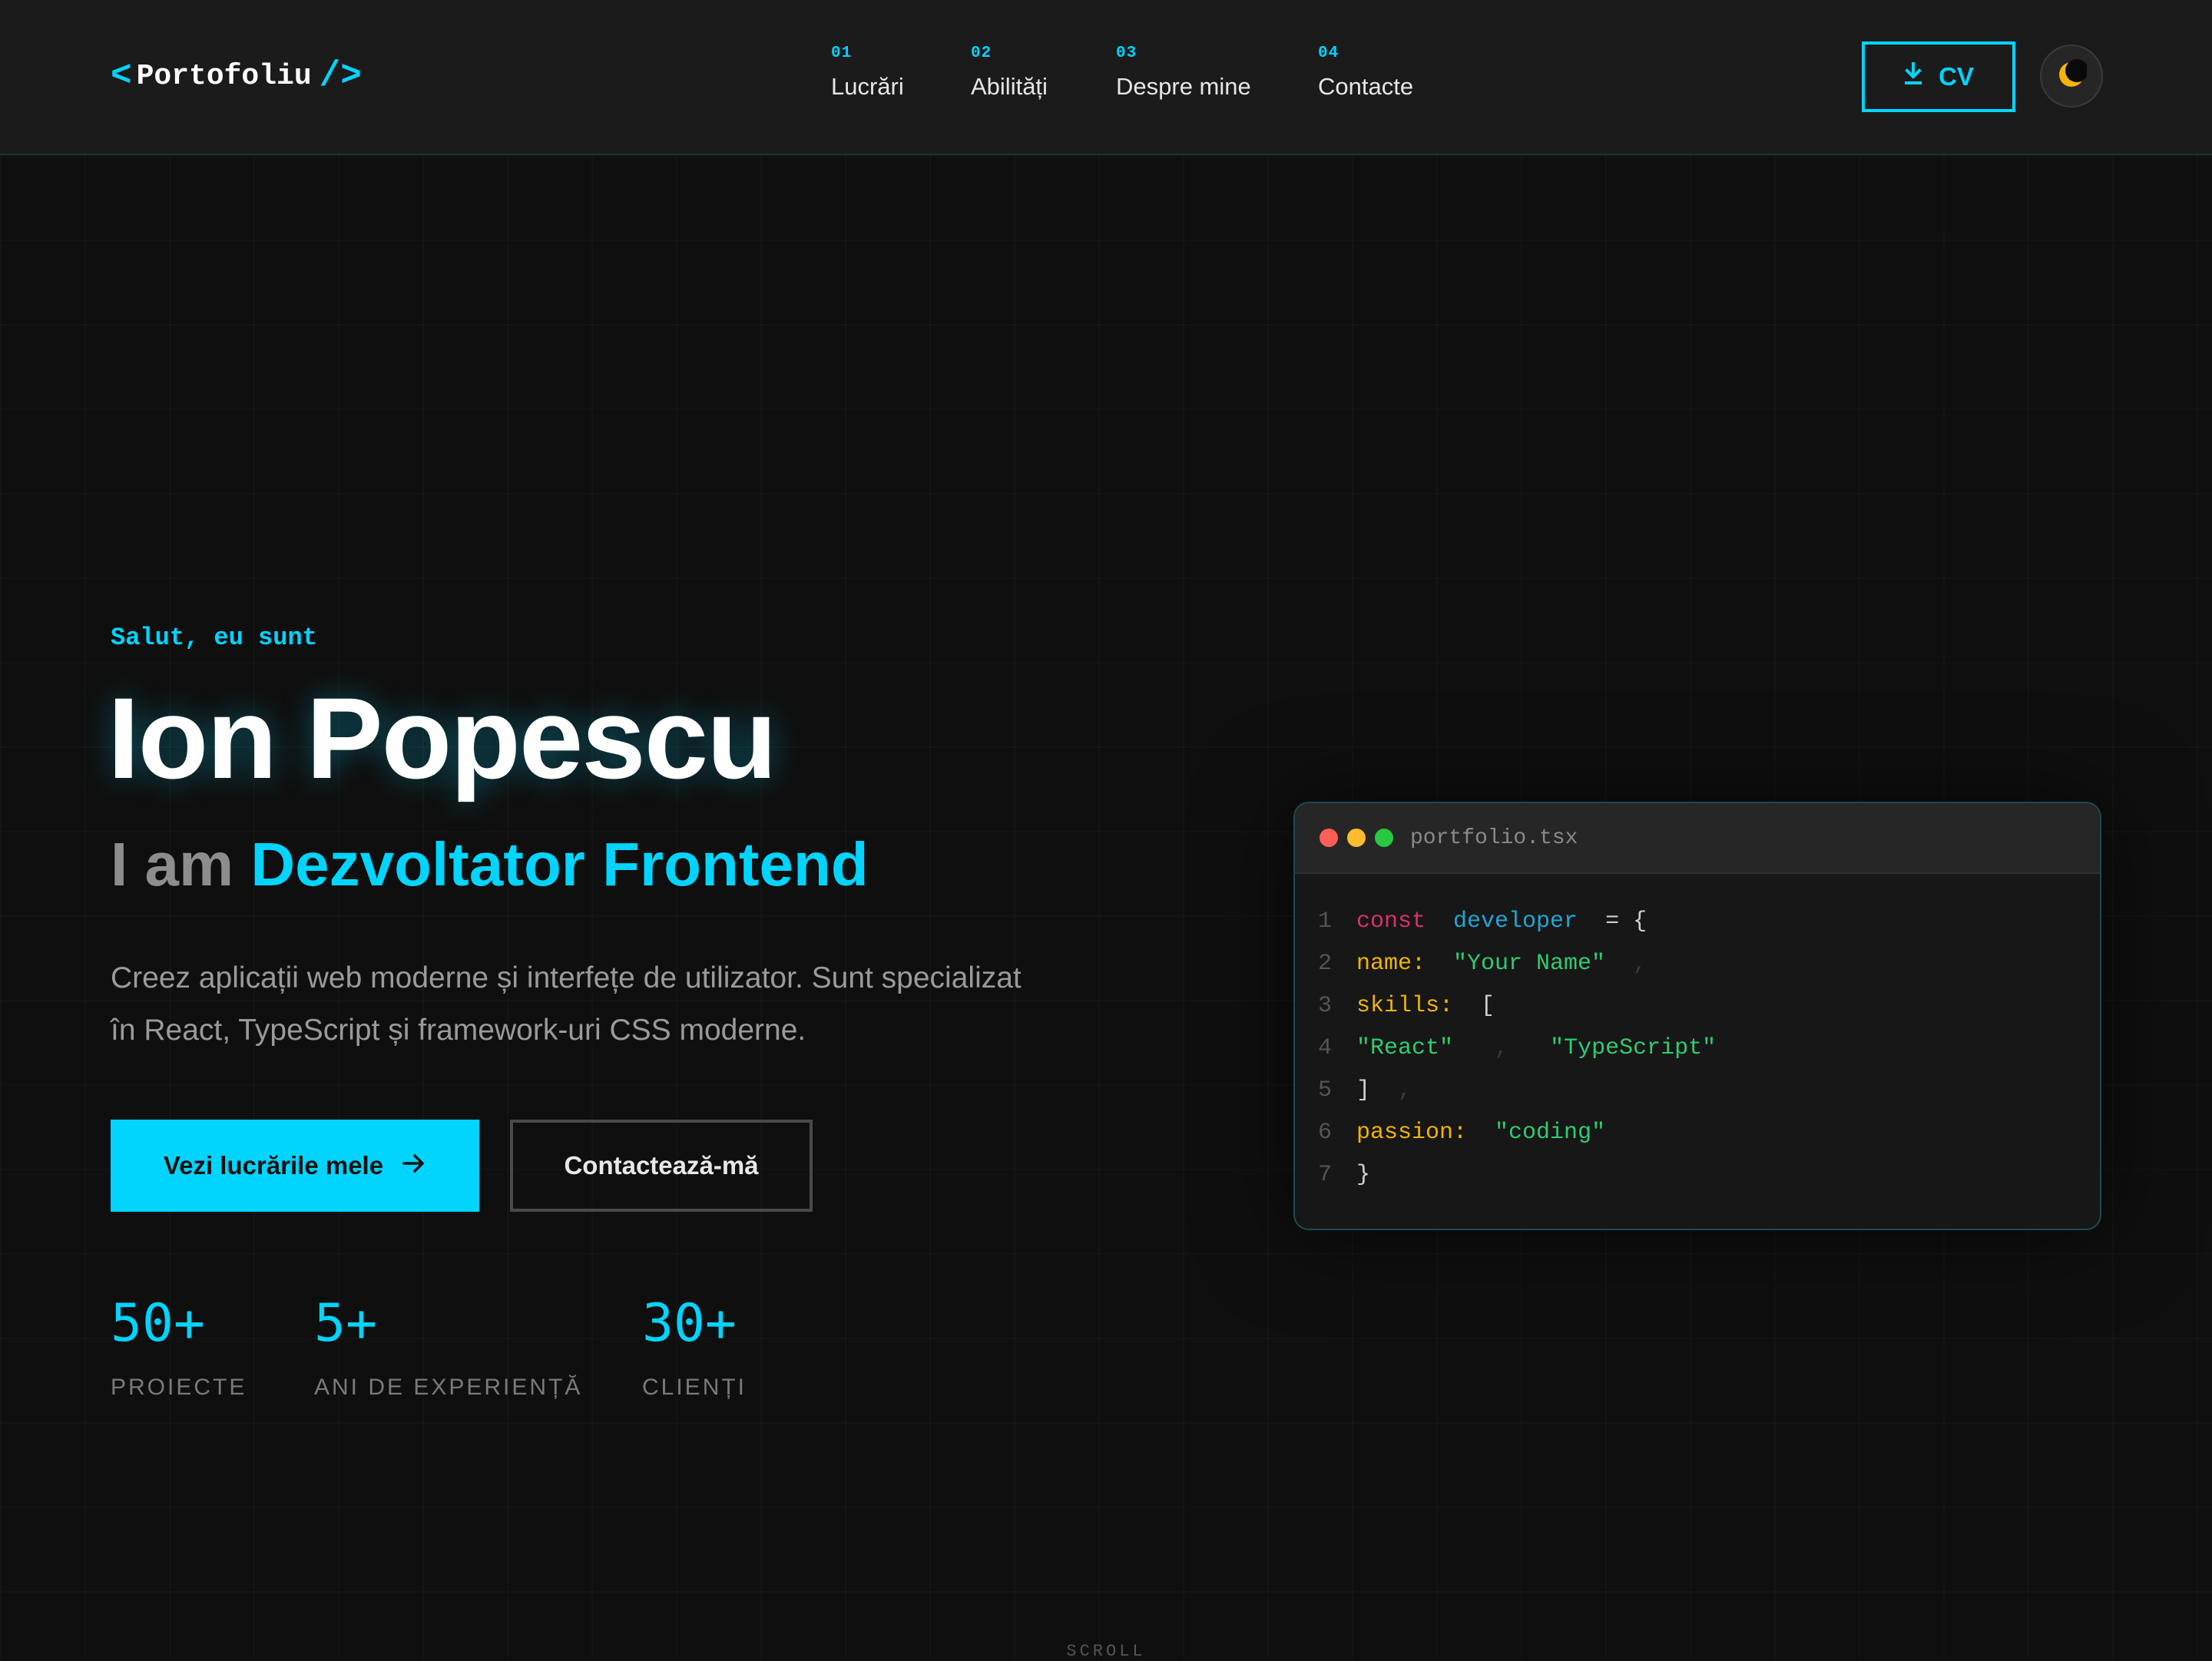 Image resolution: width=2212 pixels, height=1661 pixels. What do you see at coordinates (214, 638) in the screenshot?
I see `hero-greeting: Salut, eu sunt` at bounding box center [214, 638].